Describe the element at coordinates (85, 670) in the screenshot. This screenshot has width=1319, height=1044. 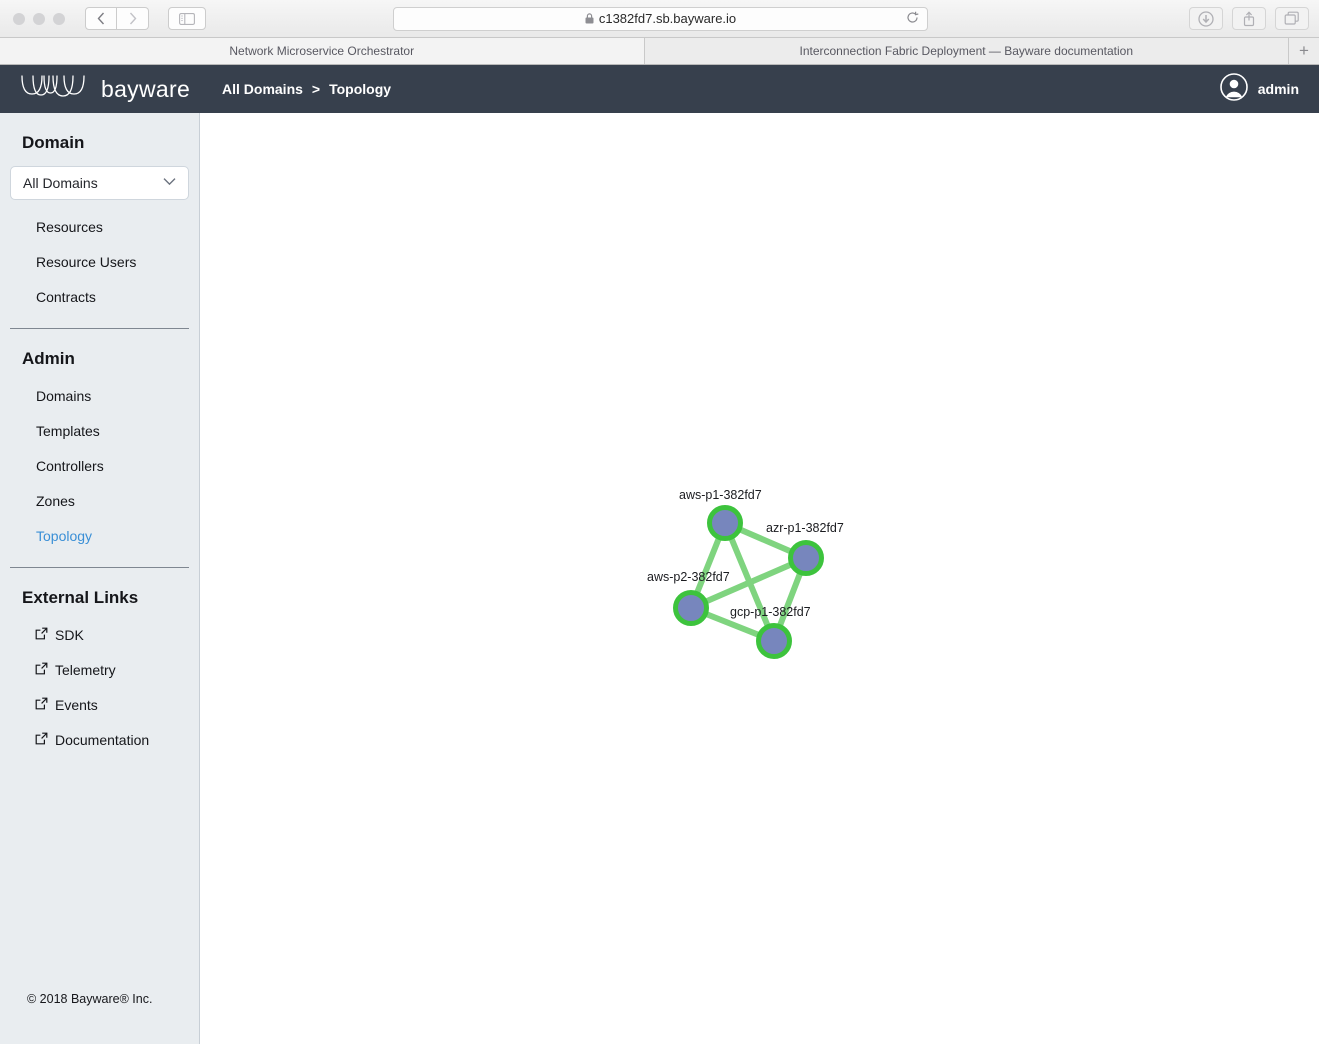
I see `sidebar-item-telemetry-label: Telemetry` at that location.